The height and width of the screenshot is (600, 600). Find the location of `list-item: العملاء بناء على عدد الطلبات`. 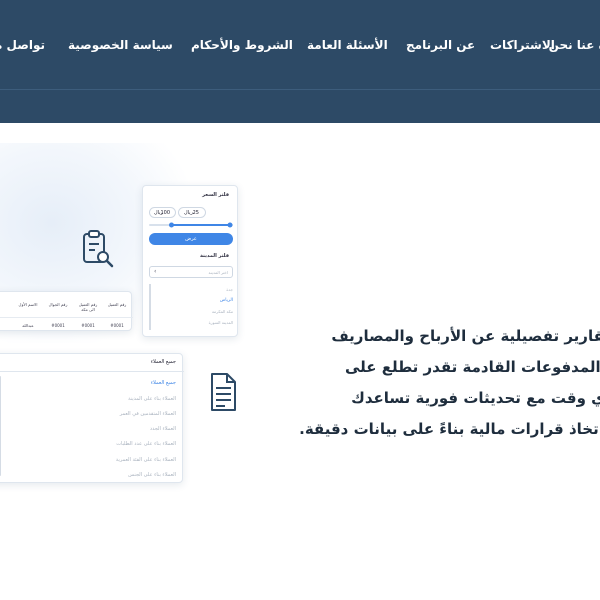

list-item: العملاء بناء على عدد الطلبات is located at coordinates (146, 444).